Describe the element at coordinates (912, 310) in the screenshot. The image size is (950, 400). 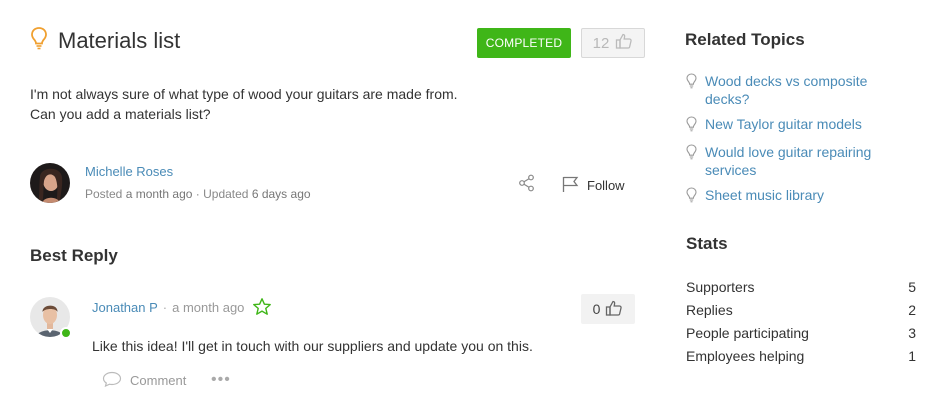
I see `stat-value: 2` at that location.